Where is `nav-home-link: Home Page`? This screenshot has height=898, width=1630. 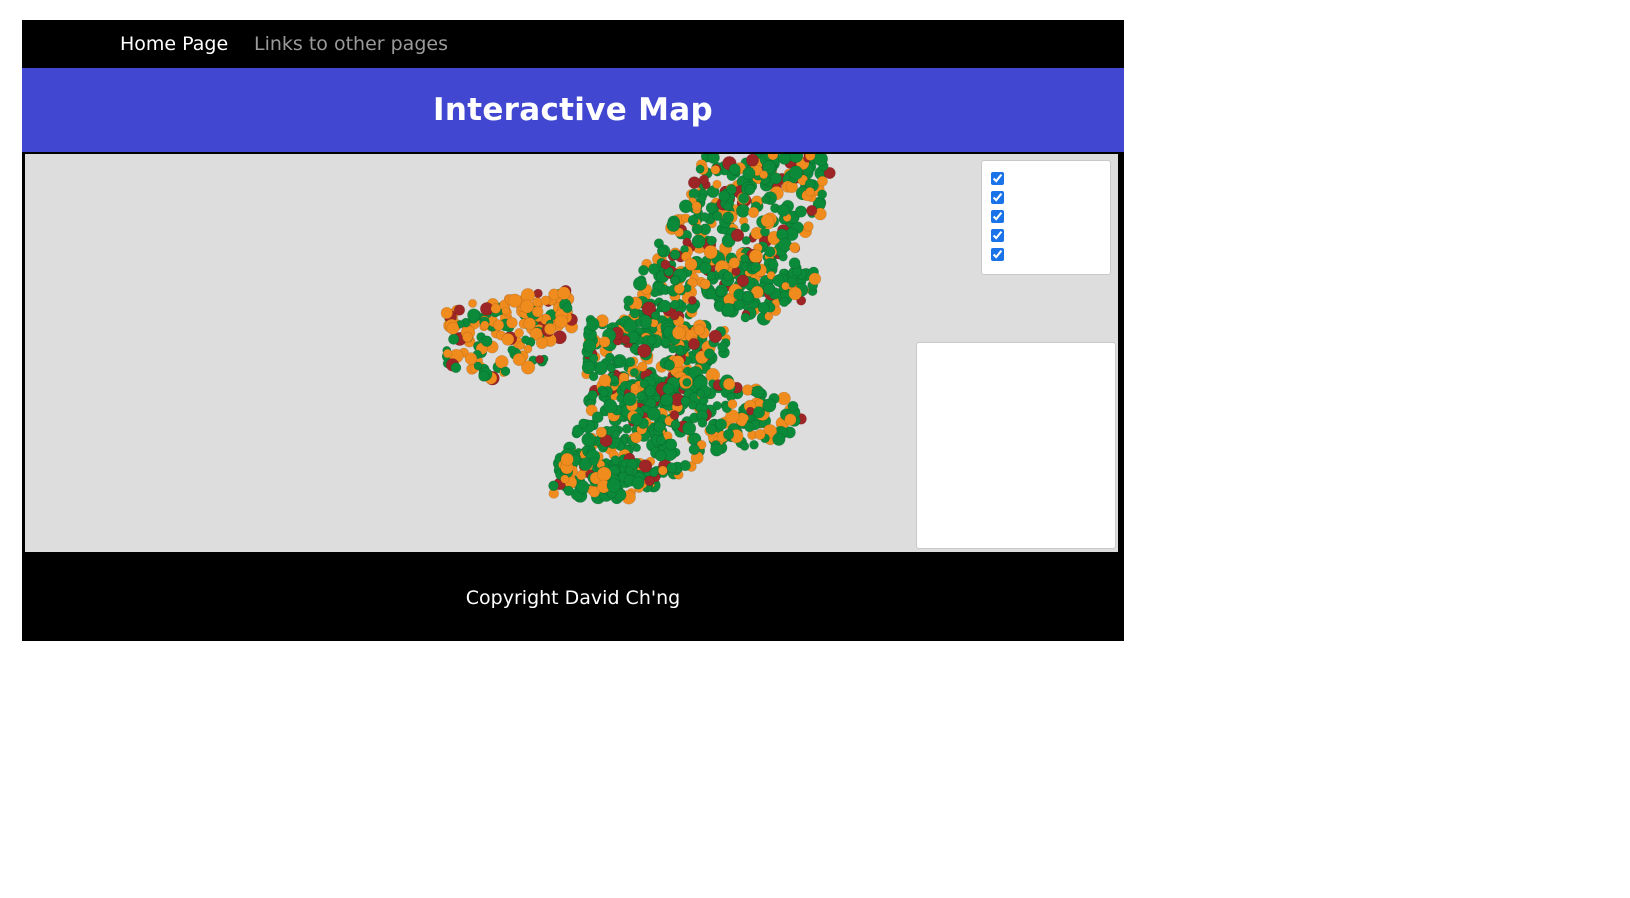
nav-home-link: Home Page is located at coordinates (174, 44).